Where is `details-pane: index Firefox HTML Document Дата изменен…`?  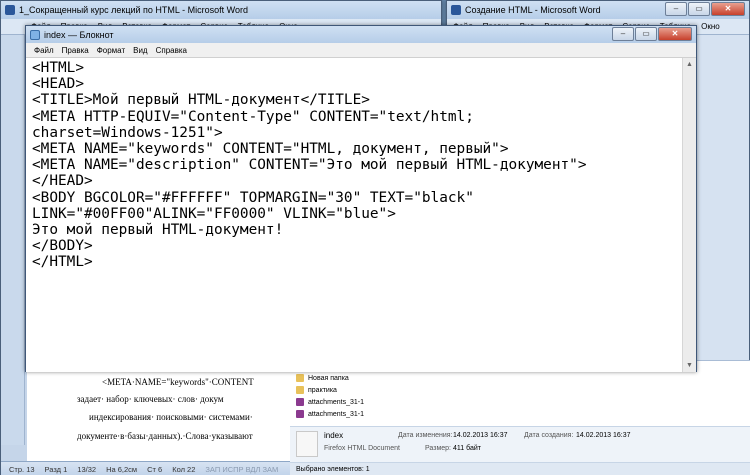 details-pane: index Firefox HTML Document Дата изменен… is located at coordinates (520, 444).